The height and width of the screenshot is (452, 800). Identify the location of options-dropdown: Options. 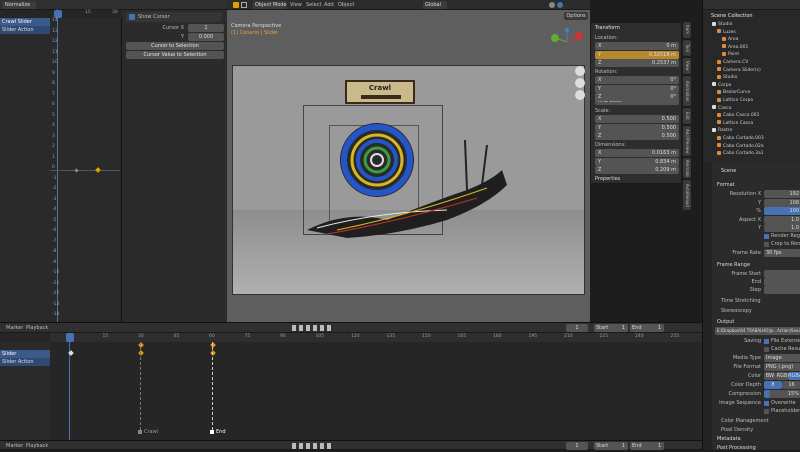
(576, 16).